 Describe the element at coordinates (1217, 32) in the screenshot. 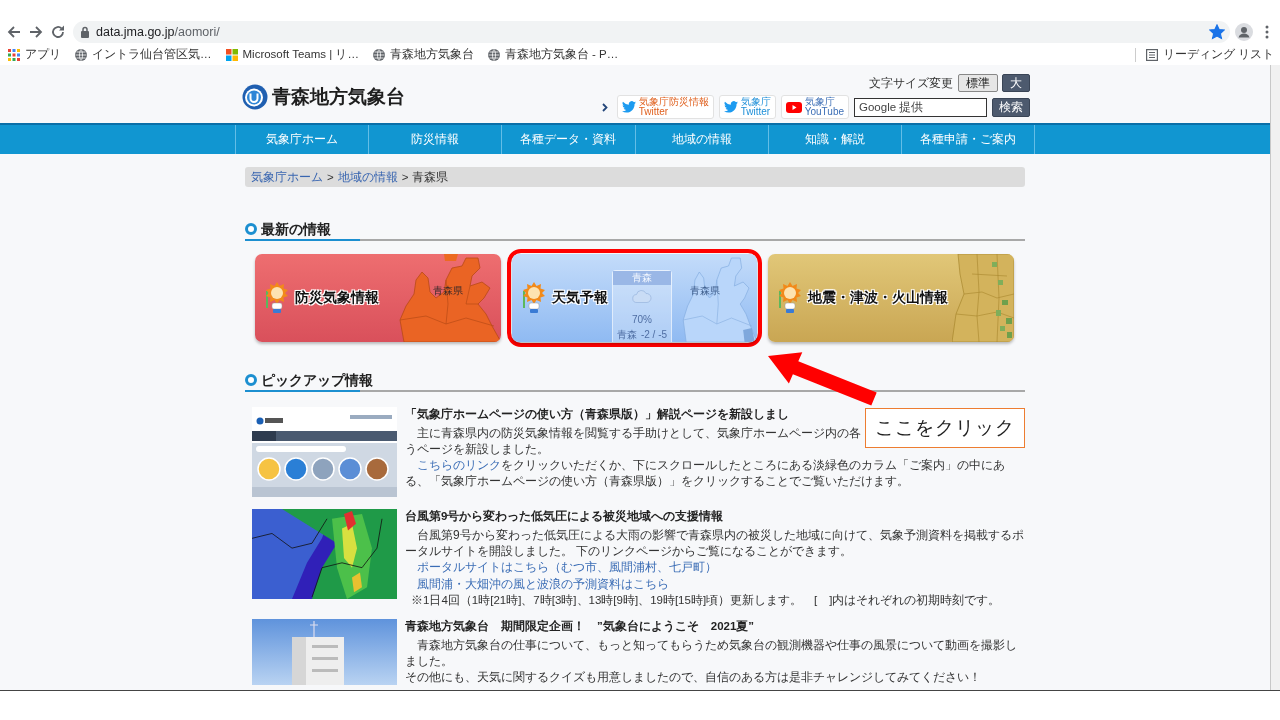

I see `star-icon` at that location.